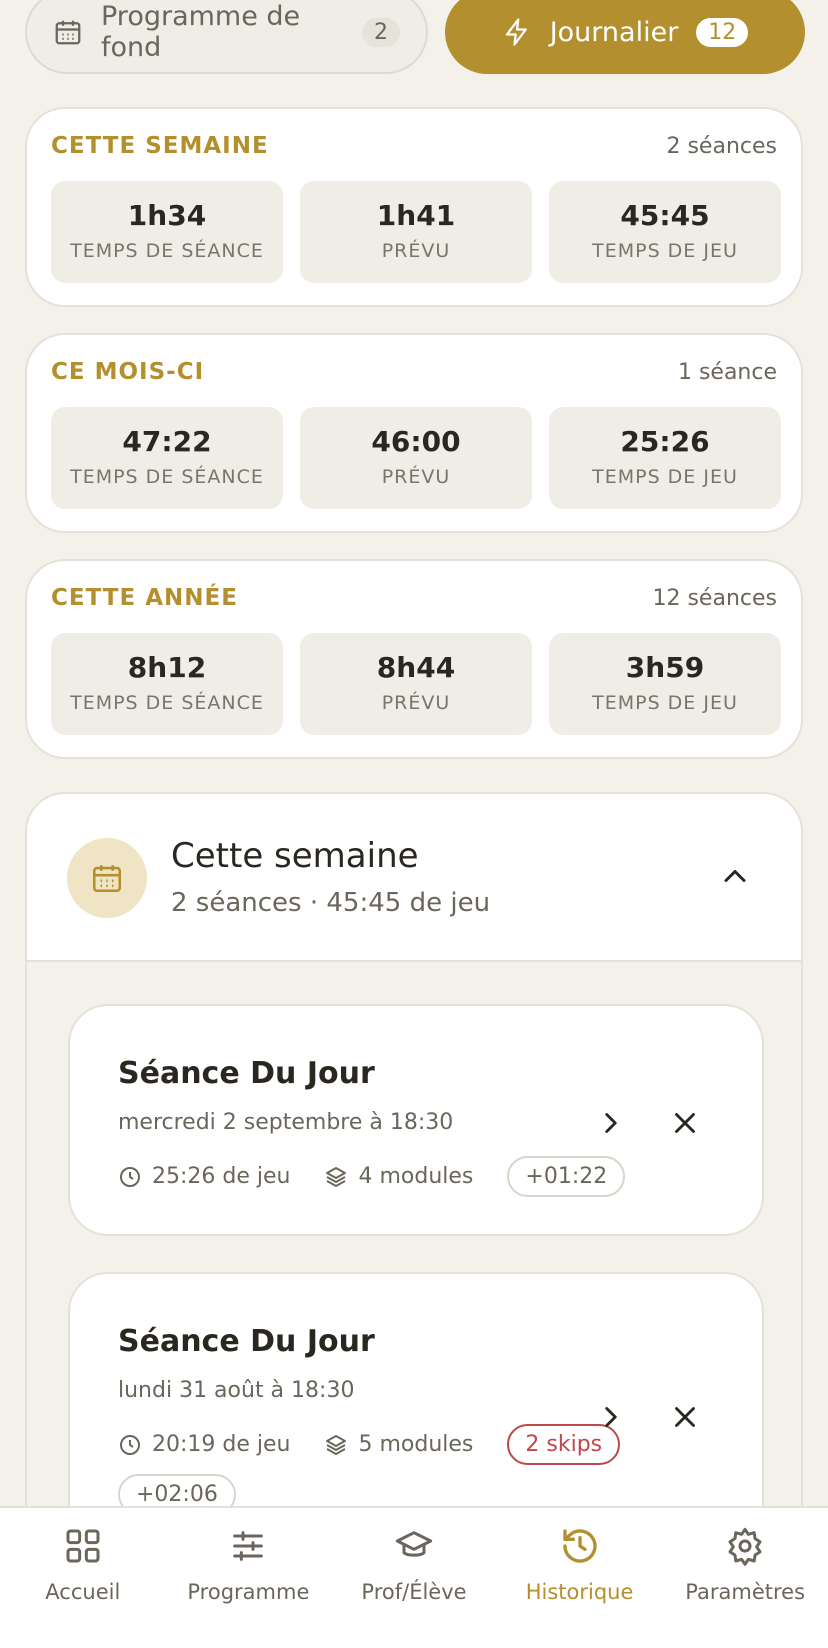 The width and height of the screenshot is (828, 1648). Describe the element at coordinates (414, 1544) in the screenshot. I see `graduation-cap-icon` at that location.